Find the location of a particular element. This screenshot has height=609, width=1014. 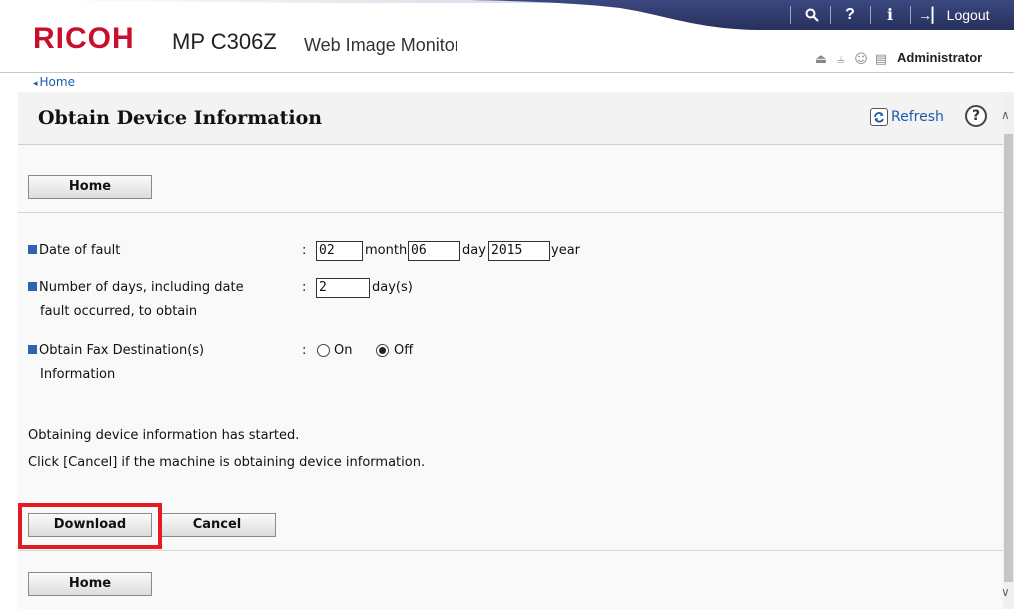

home-button-bottom: Home is located at coordinates (90, 584).